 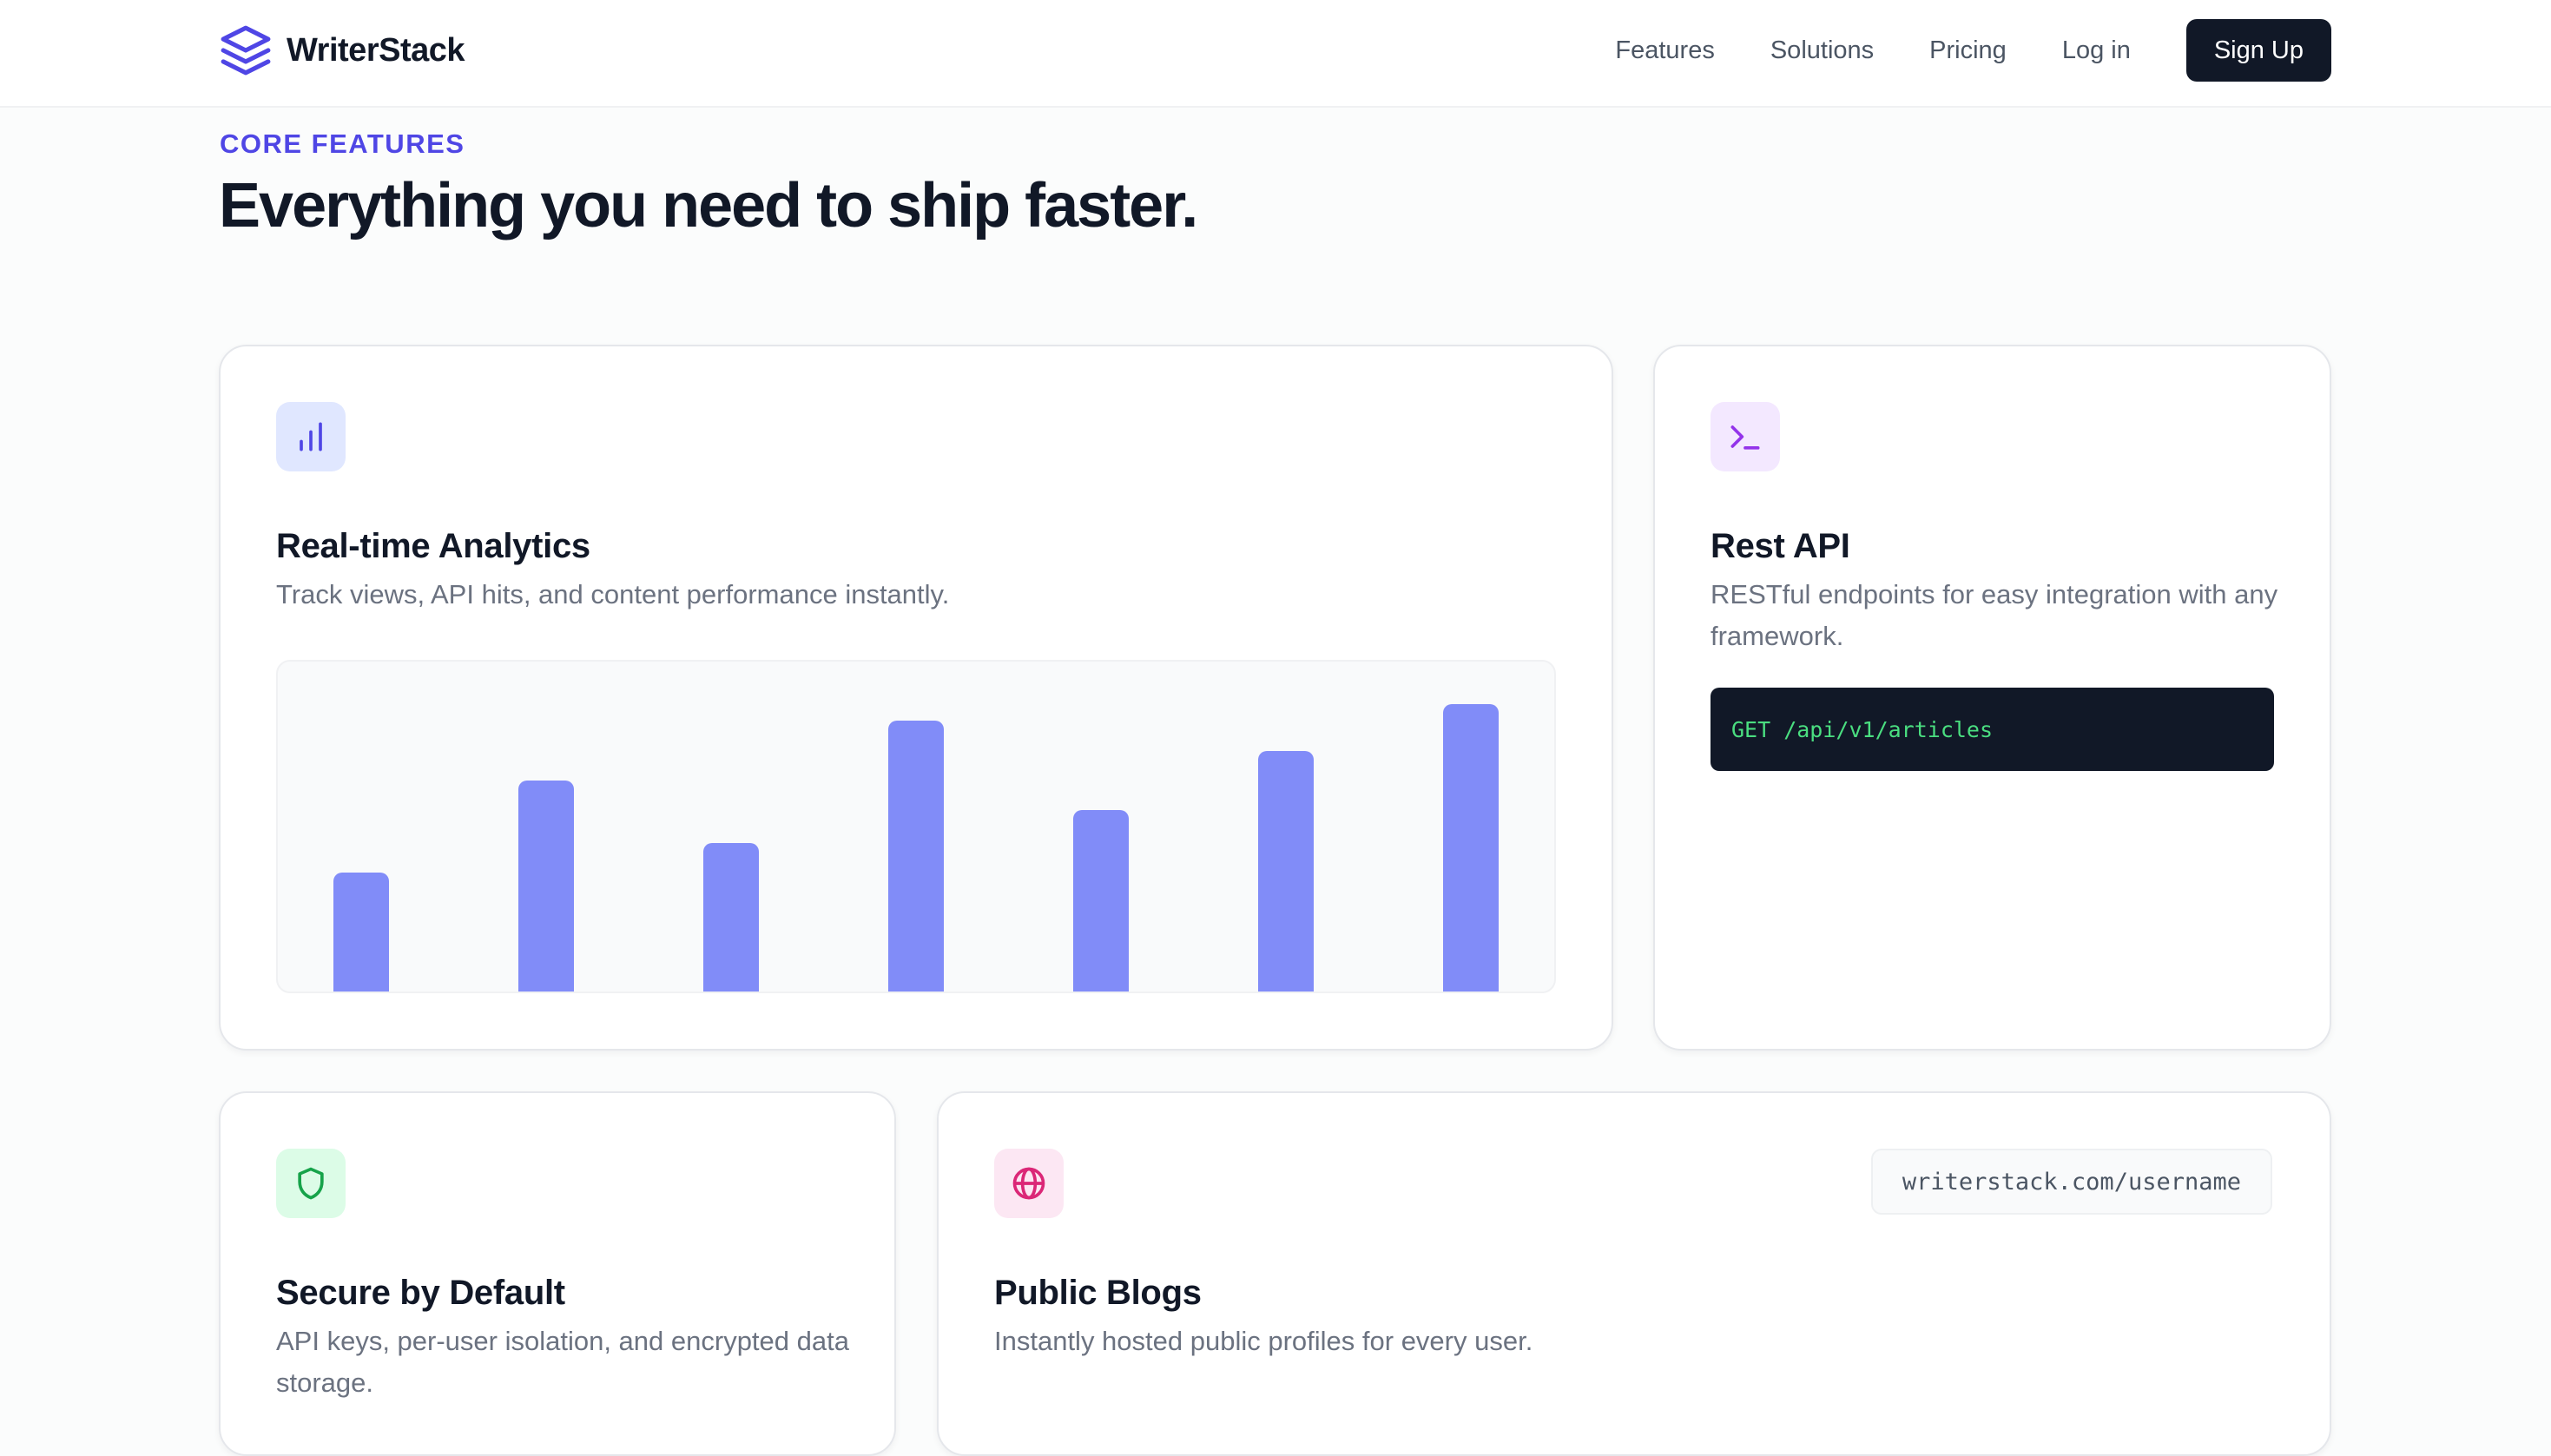 I want to click on nav-link-features: Features, so click(x=1664, y=50).